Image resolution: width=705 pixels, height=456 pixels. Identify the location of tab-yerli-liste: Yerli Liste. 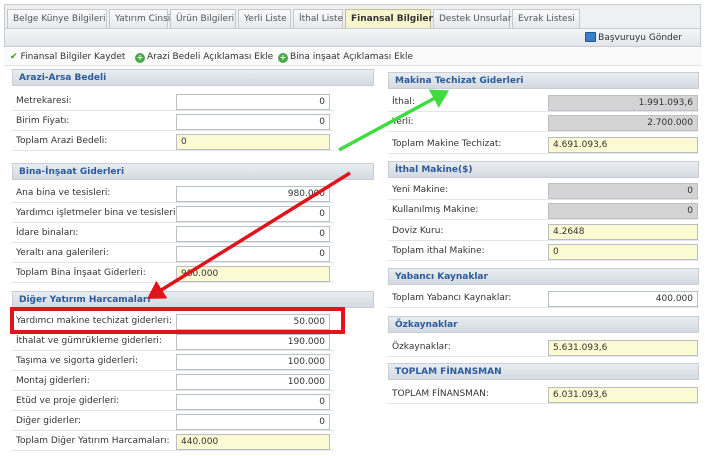
(264, 19).